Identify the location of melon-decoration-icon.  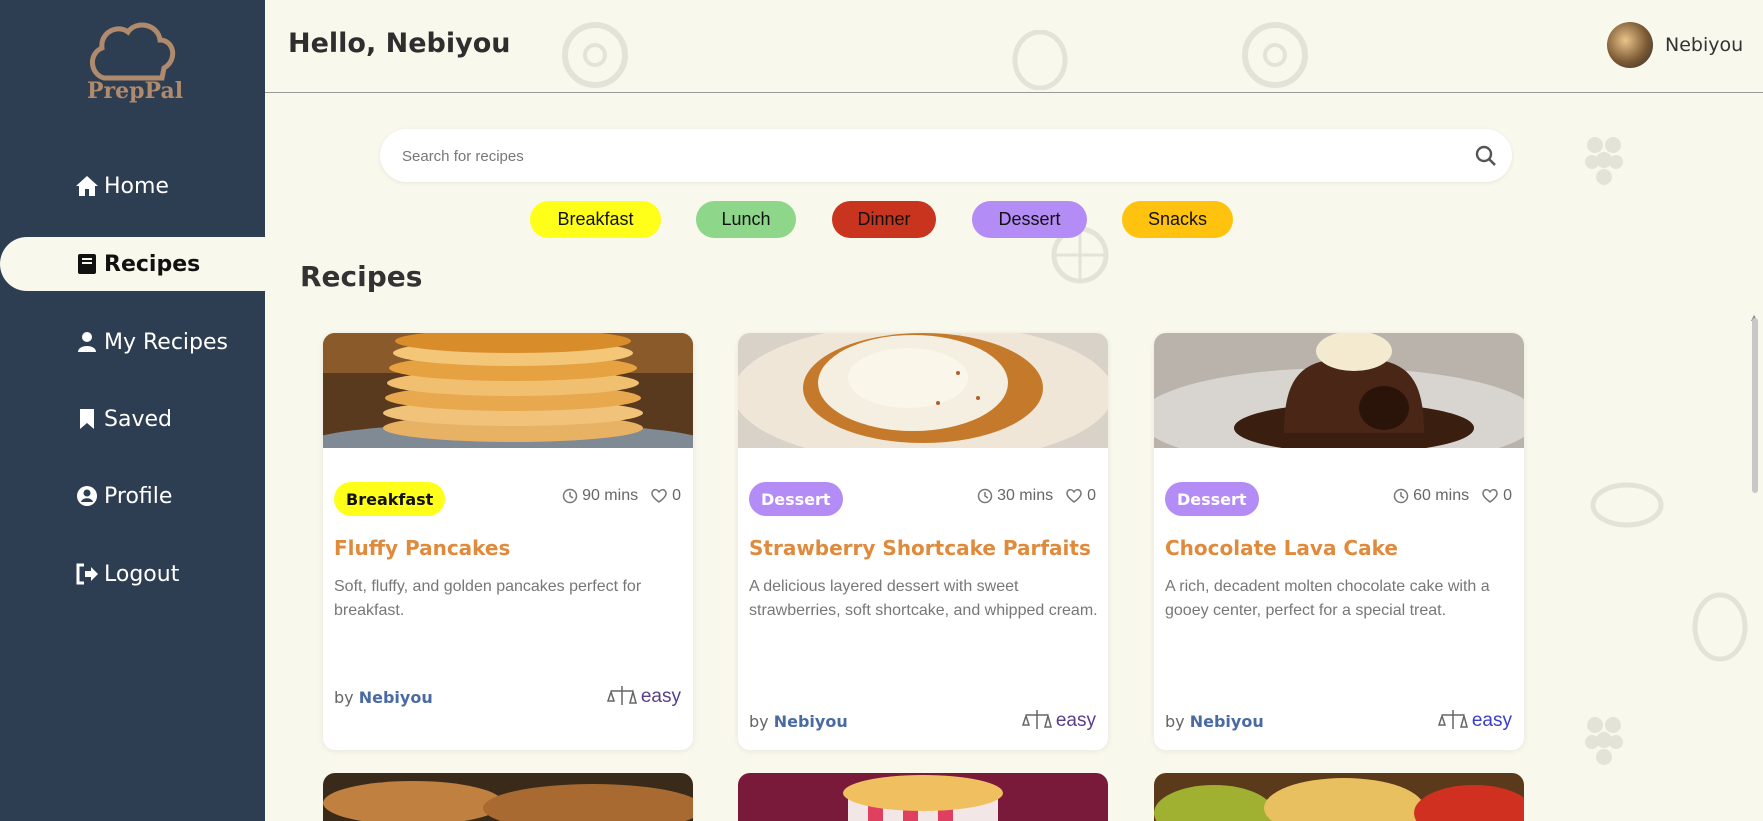
(1720, 627).